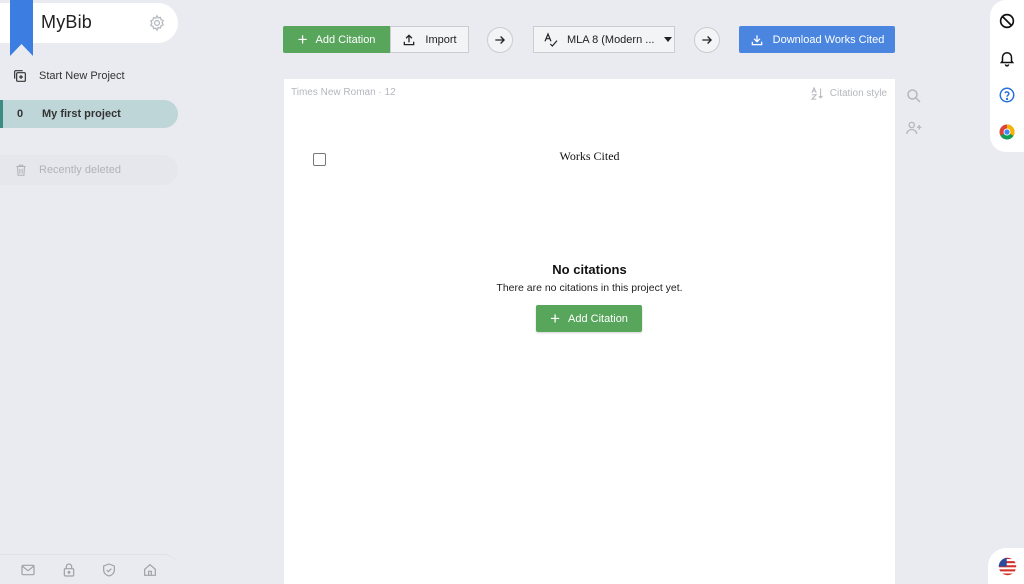 Image resolution: width=1024 pixels, height=584 pixels. I want to click on empty-add-citation-label: Add Citation, so click(598, 318).